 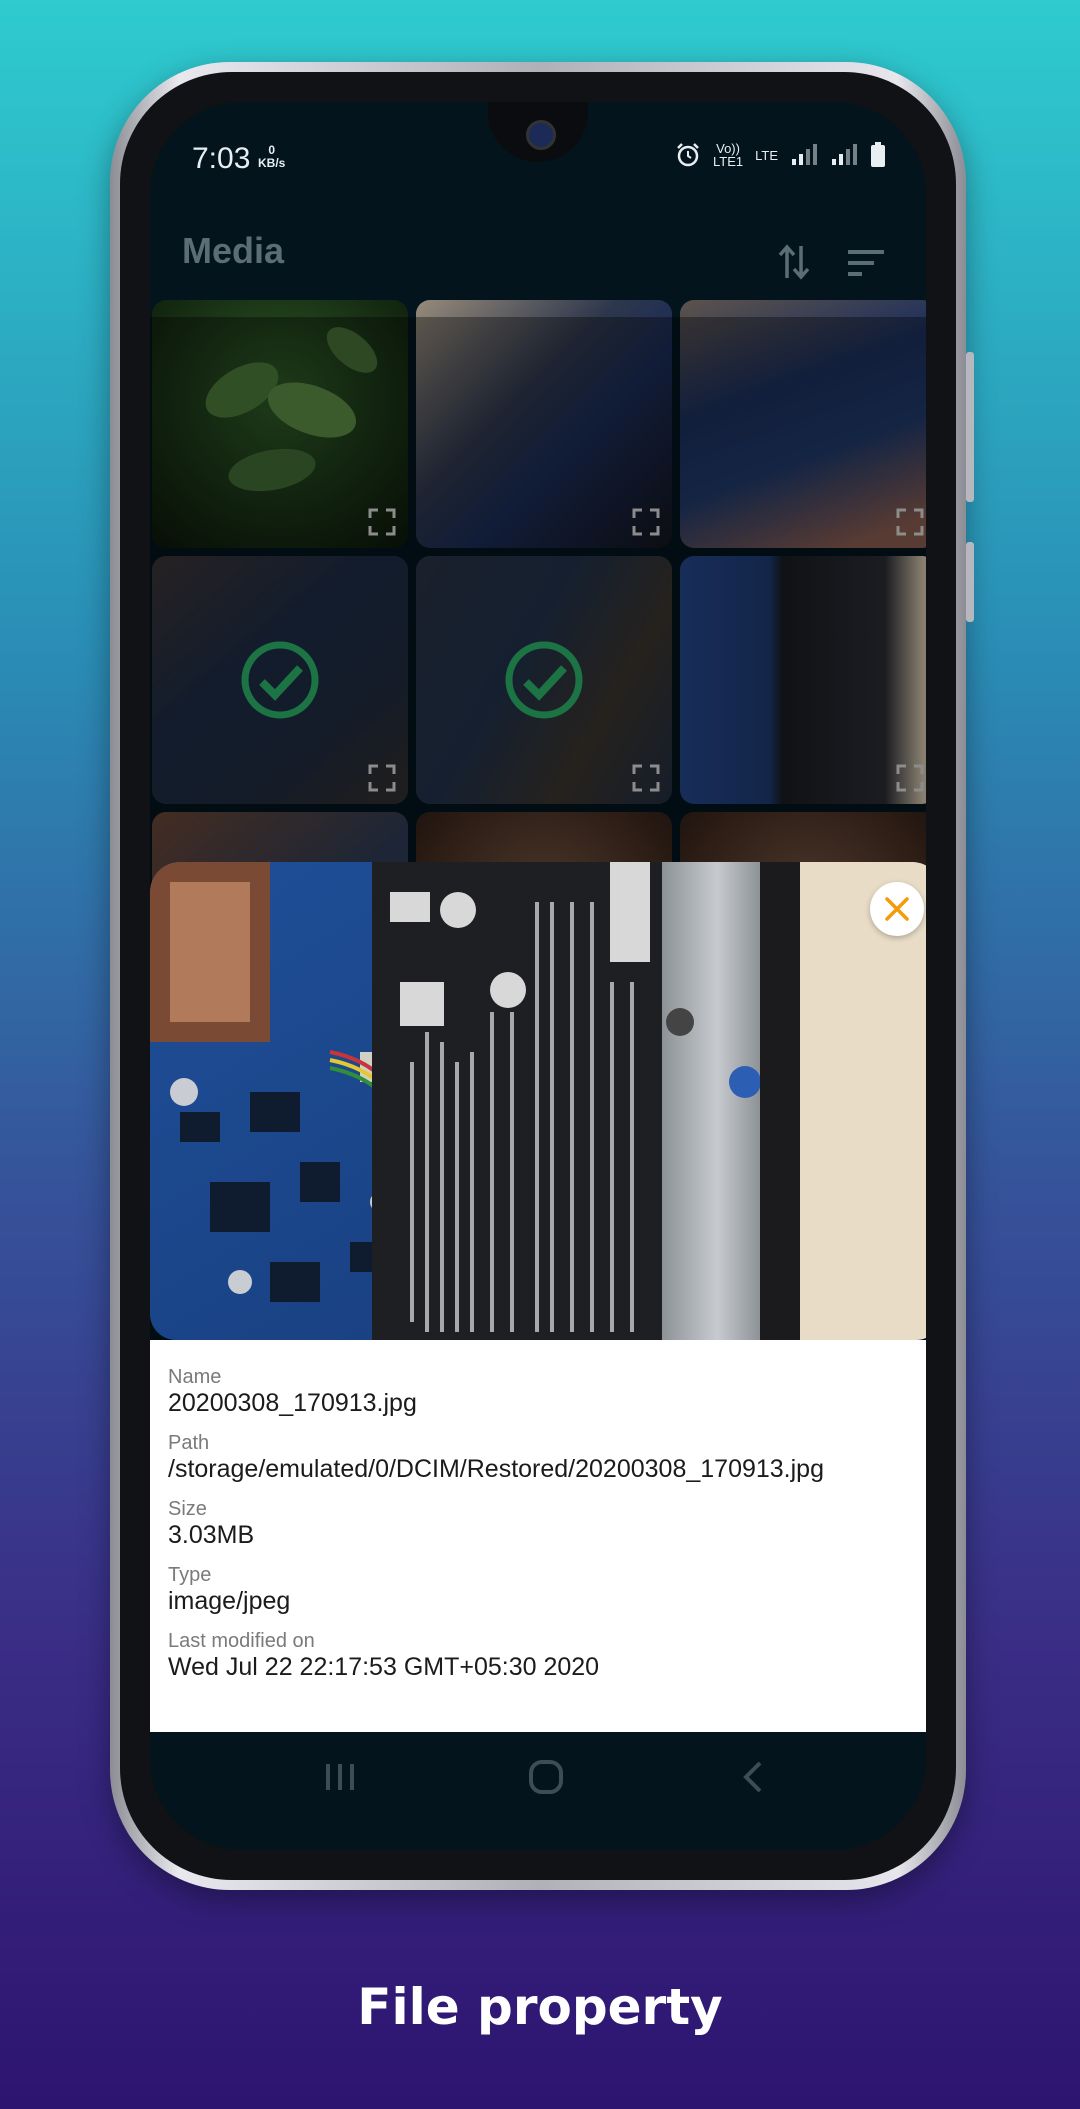 I want to click on path-label: Path, so click(x=189, y=1443).